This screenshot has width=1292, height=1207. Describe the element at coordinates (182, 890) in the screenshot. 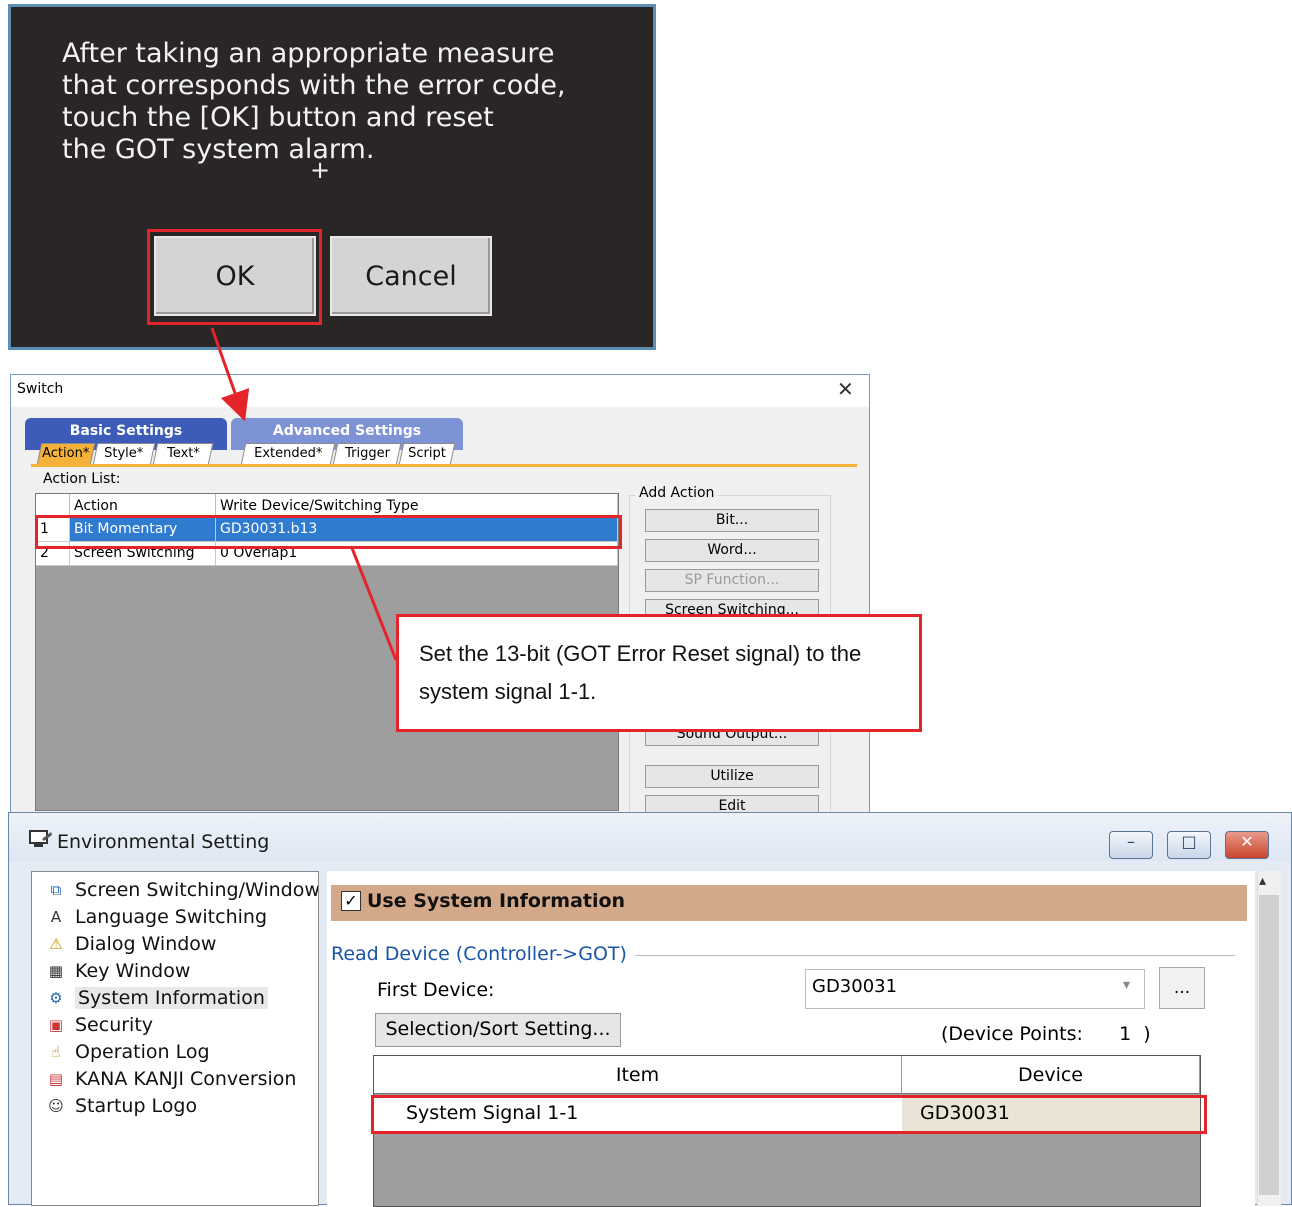

I see `tree-item-screen-switching: ⧉ Screen Switching/Window` at that location.